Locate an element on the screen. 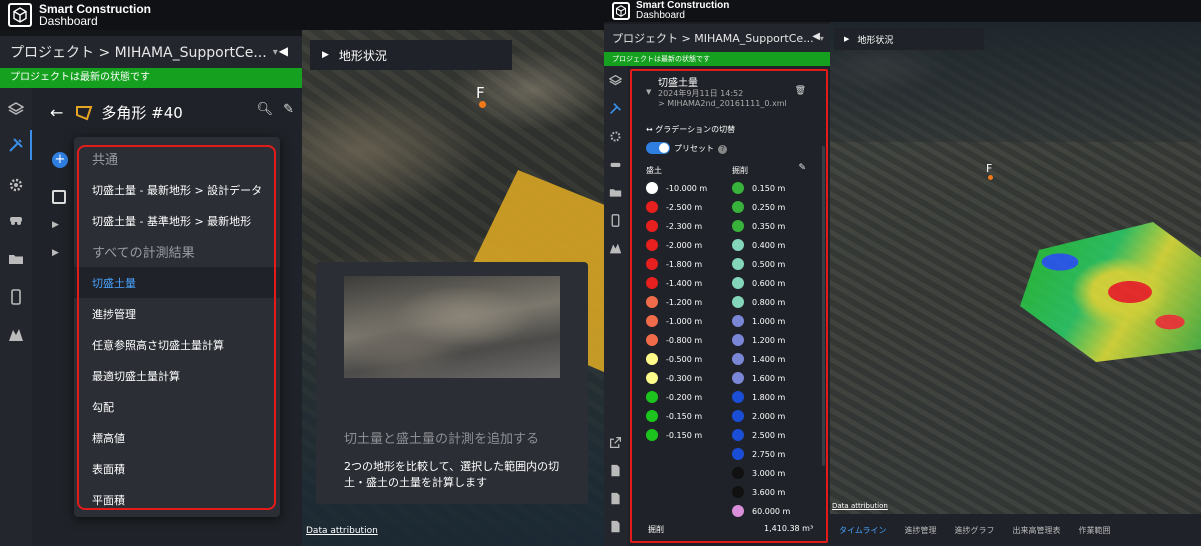  legend-row: 1.800 m is located at coordinates (758, 397).